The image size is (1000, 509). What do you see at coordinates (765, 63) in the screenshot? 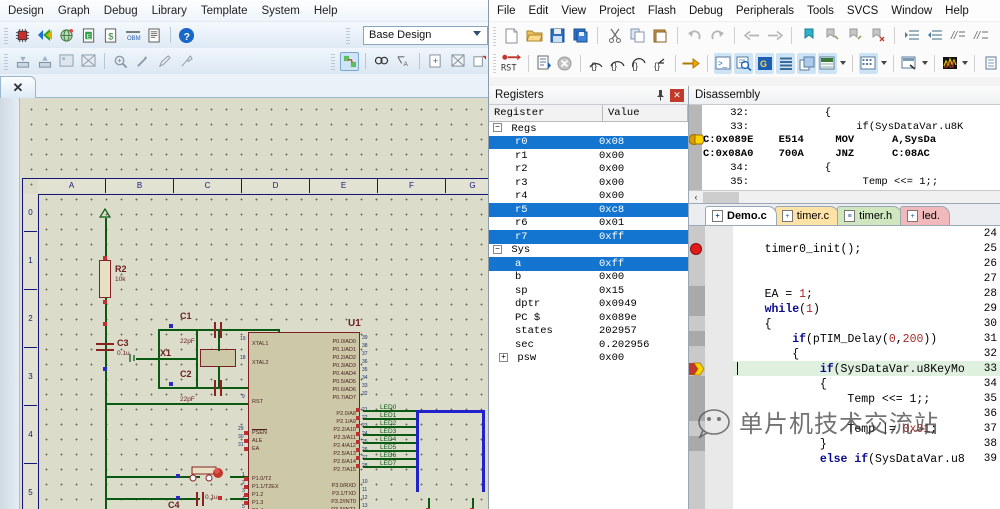
I see `symbols-window-icon: G` at bounding box center [765, 63].